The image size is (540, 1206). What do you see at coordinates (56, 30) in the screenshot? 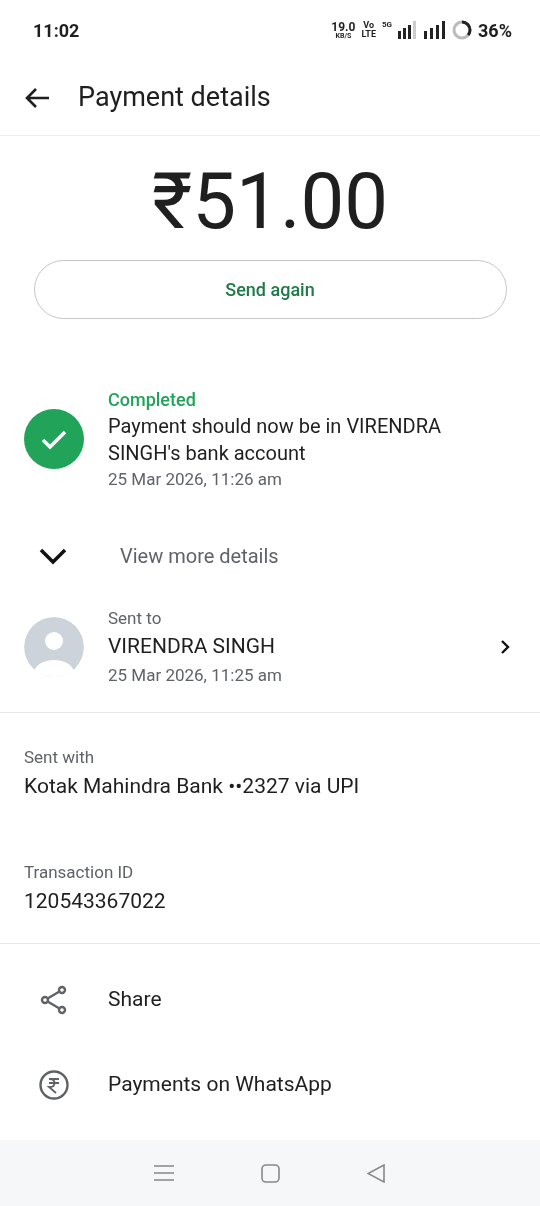
I see `status-time: 11:02` at bounding box center [56, 30].